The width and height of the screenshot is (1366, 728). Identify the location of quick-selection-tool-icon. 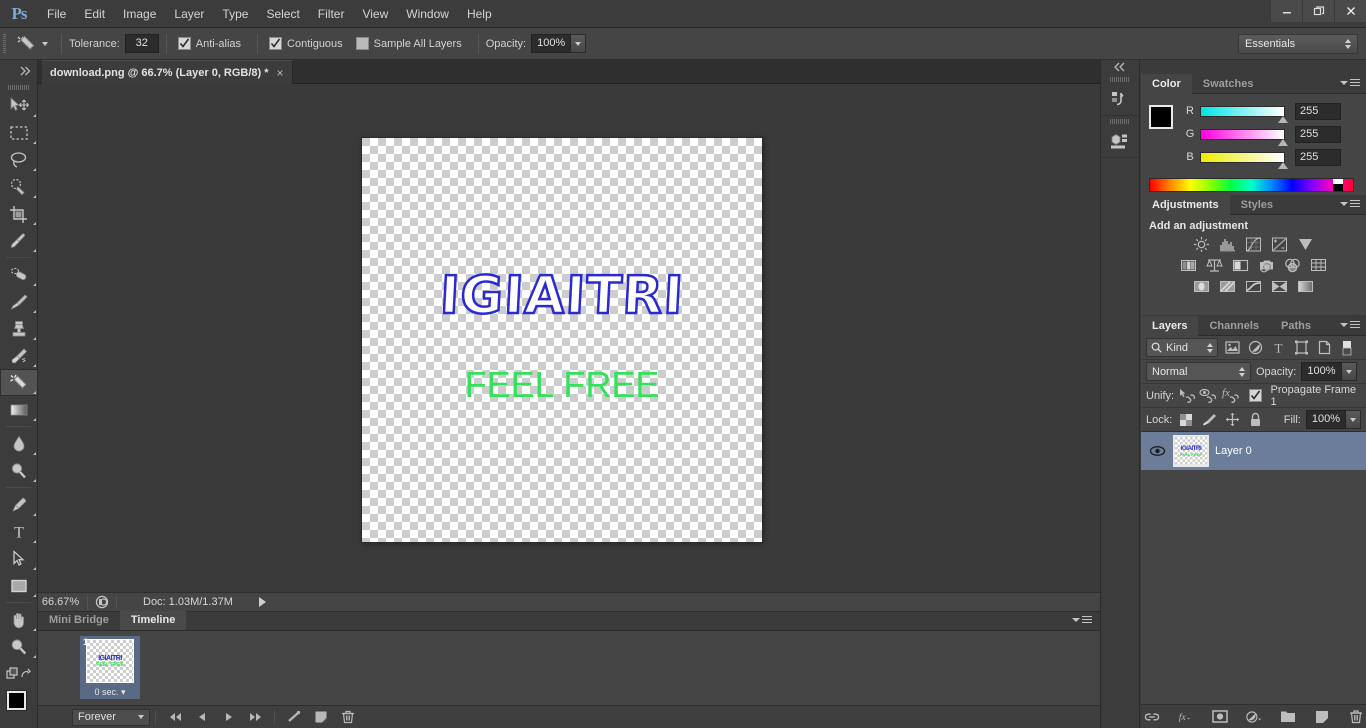
(19, 186).